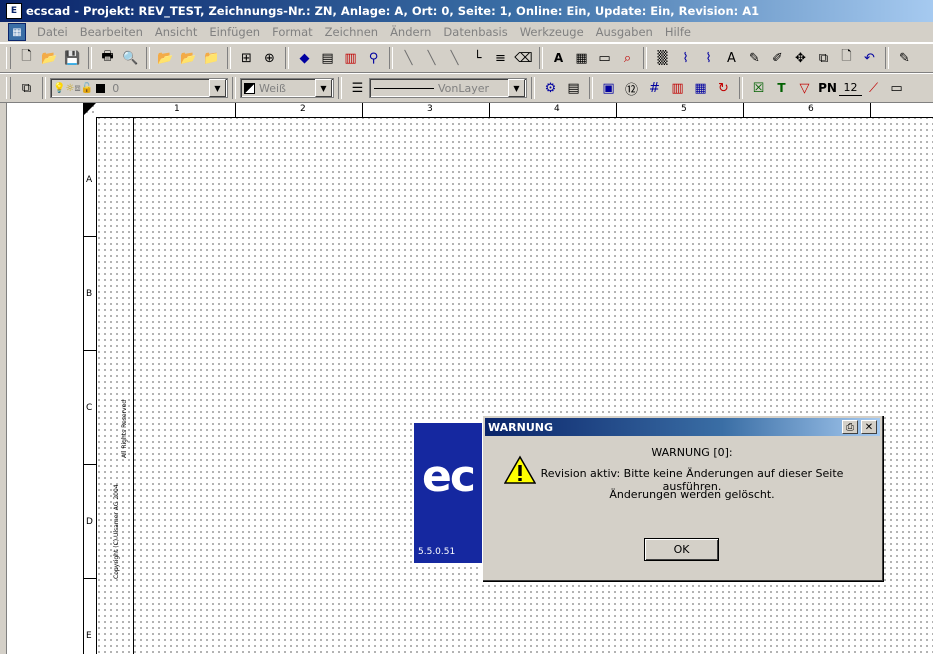 This screenshot has height=654, width=933. Describe the element at coordinates (246, 58) in the screenshot. I see `grid-icon: ⊞` at that location.